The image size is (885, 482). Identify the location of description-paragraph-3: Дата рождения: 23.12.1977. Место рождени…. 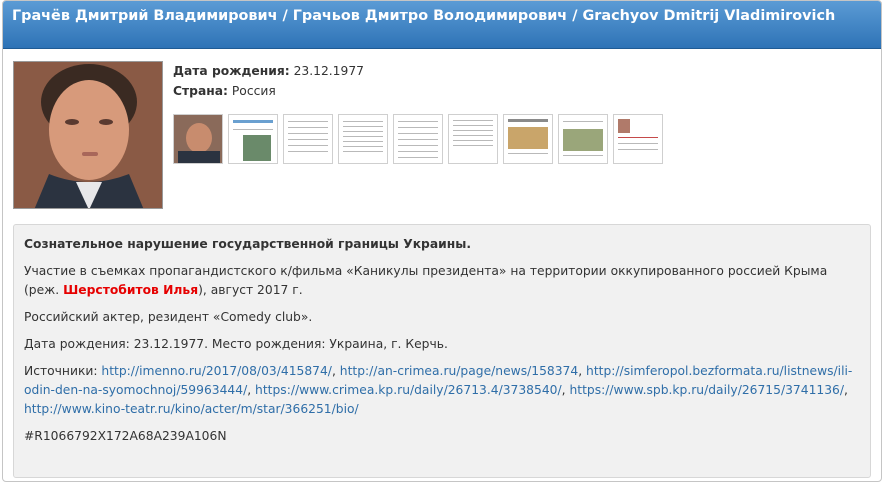
(236, 344).